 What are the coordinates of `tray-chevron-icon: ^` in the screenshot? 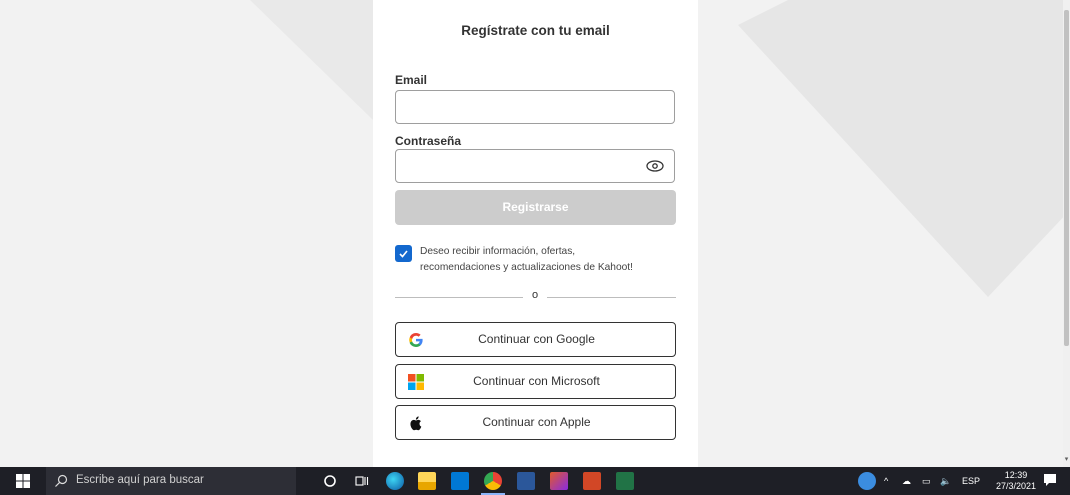 It's located at (886, 481).